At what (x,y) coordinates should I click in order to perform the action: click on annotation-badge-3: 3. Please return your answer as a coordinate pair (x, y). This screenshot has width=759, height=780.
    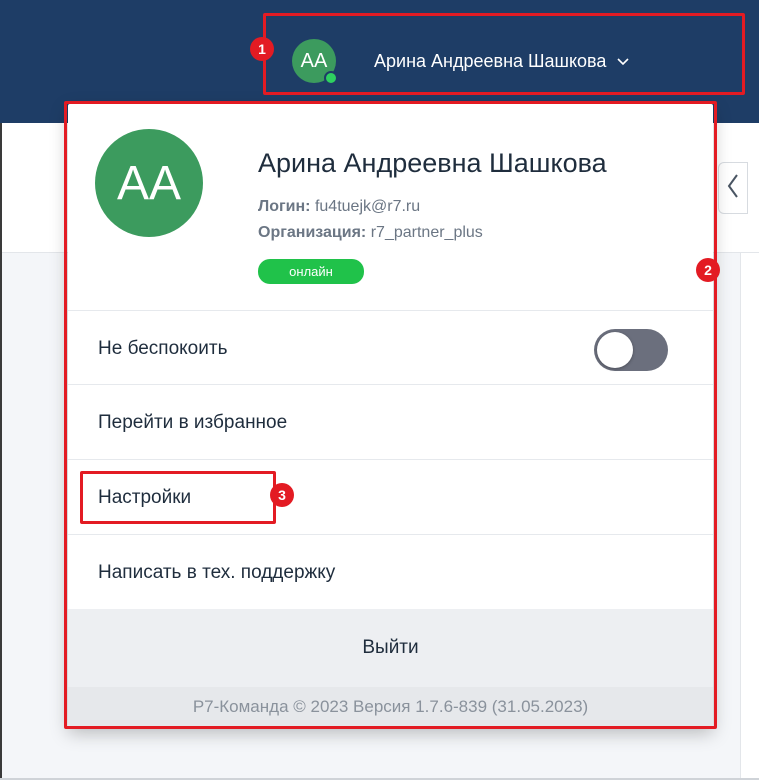
    Looking at the image, I should click on (282, 495).